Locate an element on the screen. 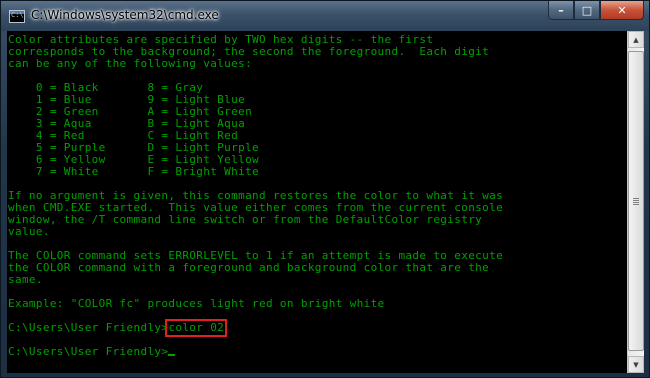  highlighted-command: color 02 is located at coordinates (196, 328).